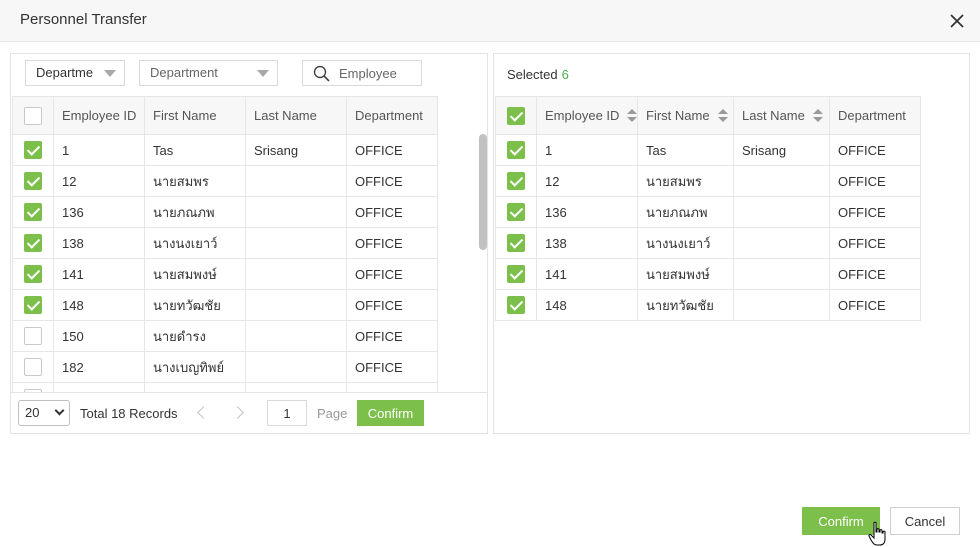  Describe the element at coordinates (65, 72) in the screenshot. I see `filter-type-value: Departme` at that location.